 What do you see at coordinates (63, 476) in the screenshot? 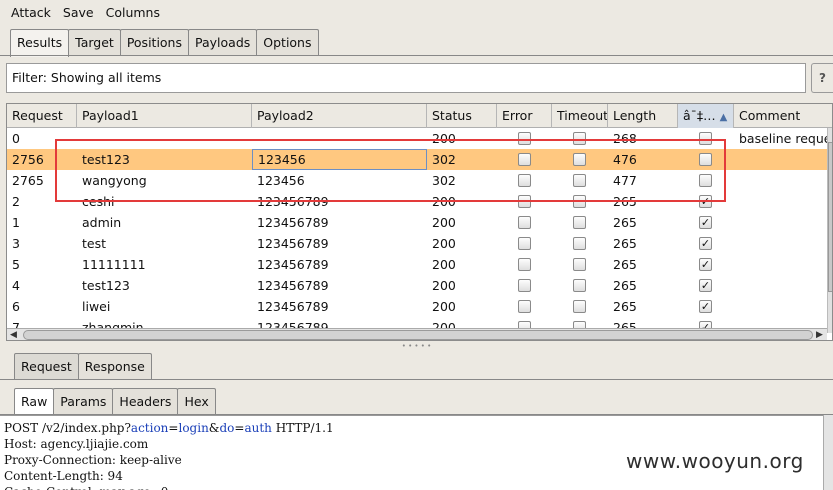
I see `request-text: Content-Length: 94` at bounding box center [63, 476].